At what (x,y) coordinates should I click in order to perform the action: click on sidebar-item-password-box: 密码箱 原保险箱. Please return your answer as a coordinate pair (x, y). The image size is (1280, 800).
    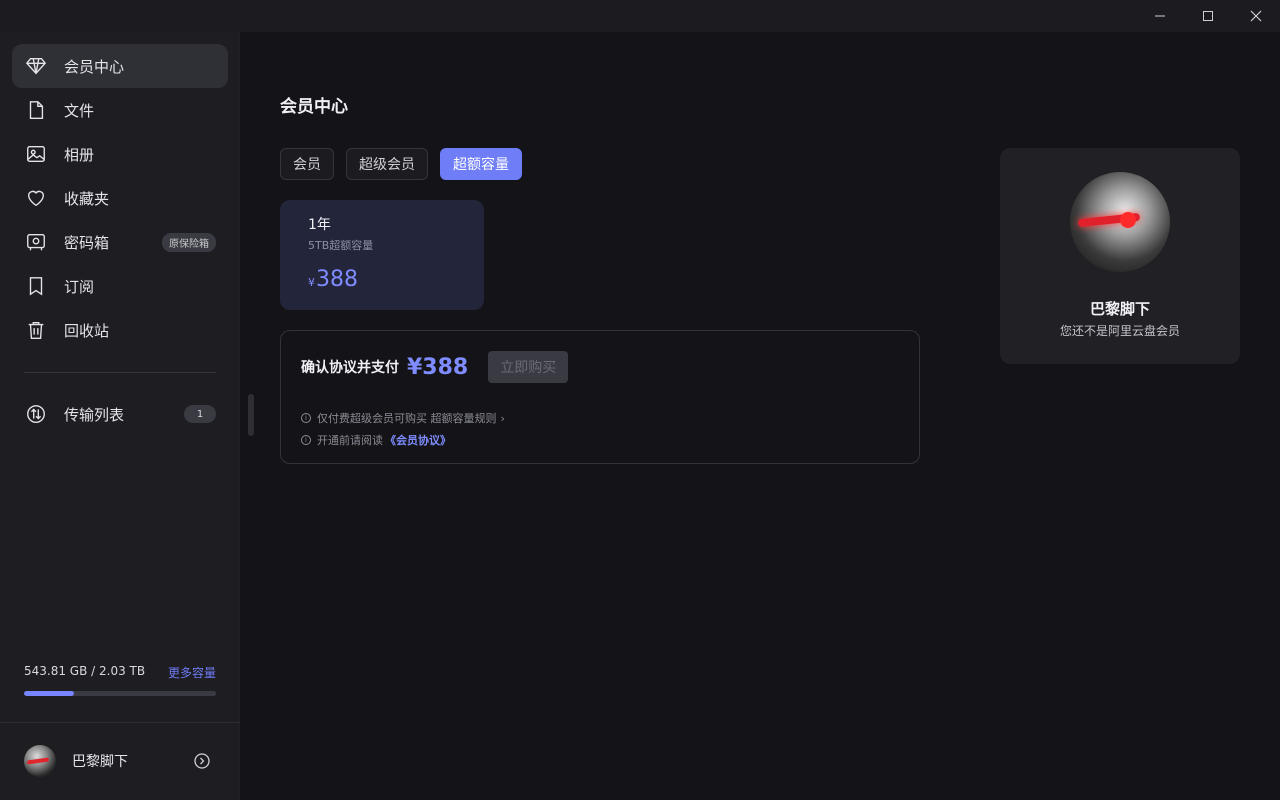
    Looking at the image, I should click on (120, 242).